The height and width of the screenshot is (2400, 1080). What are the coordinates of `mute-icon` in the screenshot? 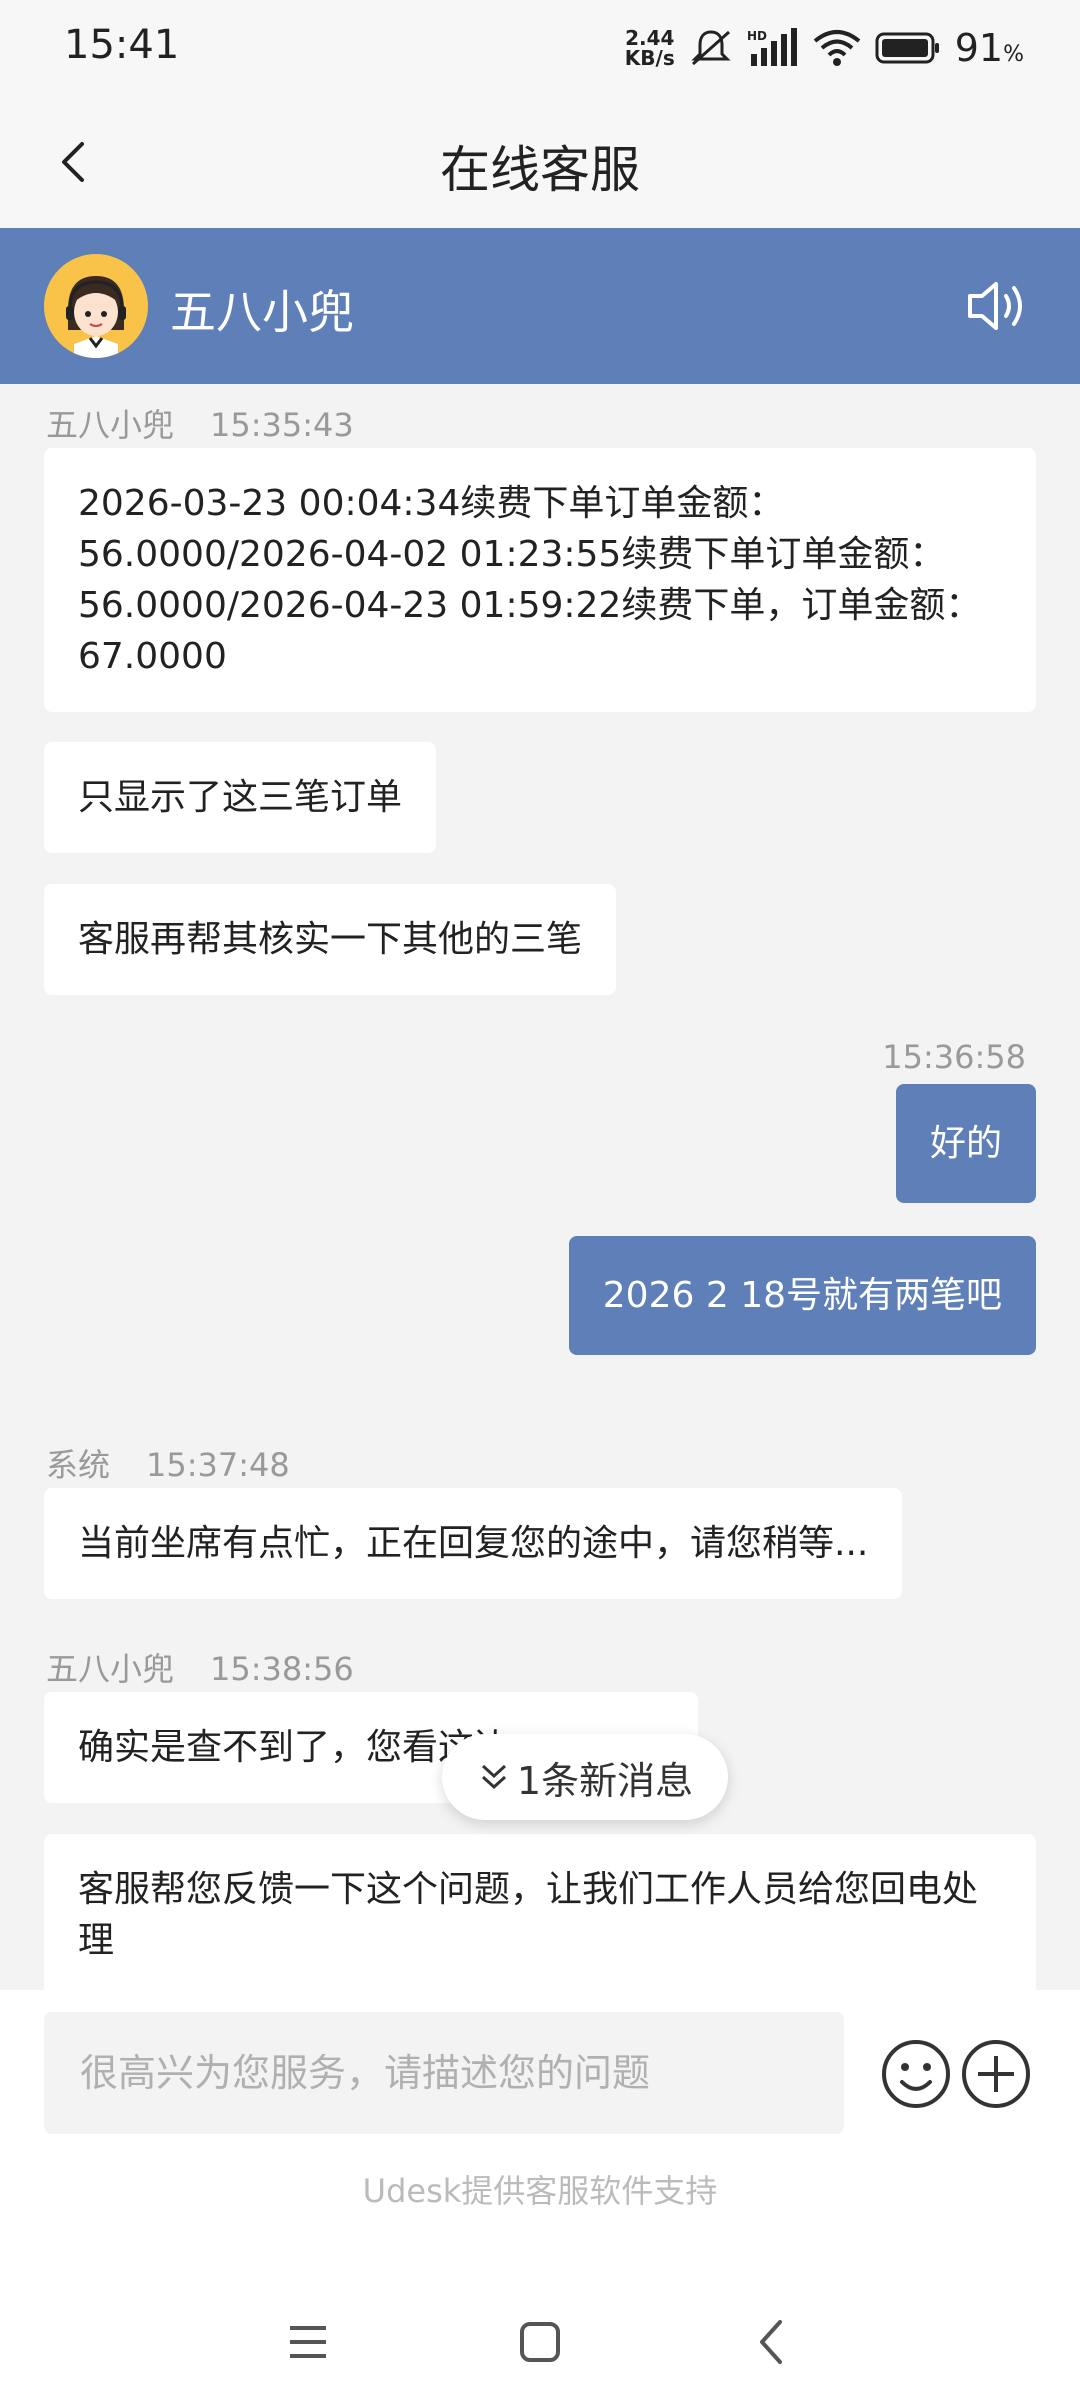 It's located at (711, 48).